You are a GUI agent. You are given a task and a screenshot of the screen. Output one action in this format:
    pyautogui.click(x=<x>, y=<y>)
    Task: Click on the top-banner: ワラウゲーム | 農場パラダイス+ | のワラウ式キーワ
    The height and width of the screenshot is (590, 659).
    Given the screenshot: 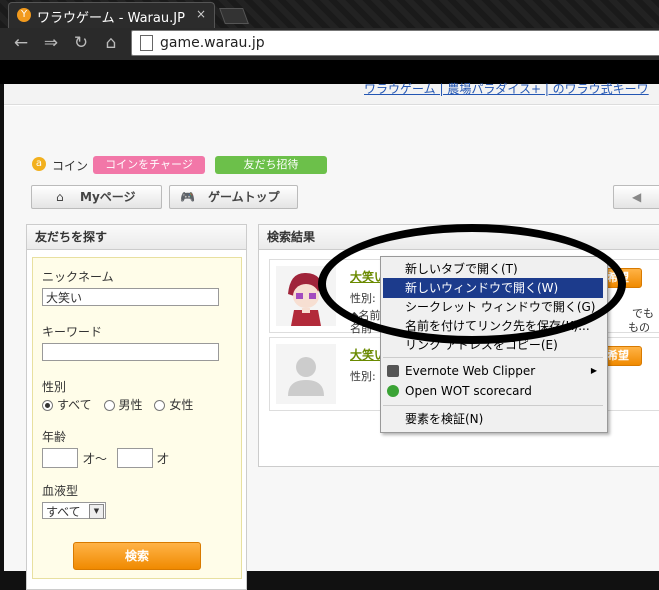 What is the action you would take?
    pyautogui.click(x=331, y=93)
    